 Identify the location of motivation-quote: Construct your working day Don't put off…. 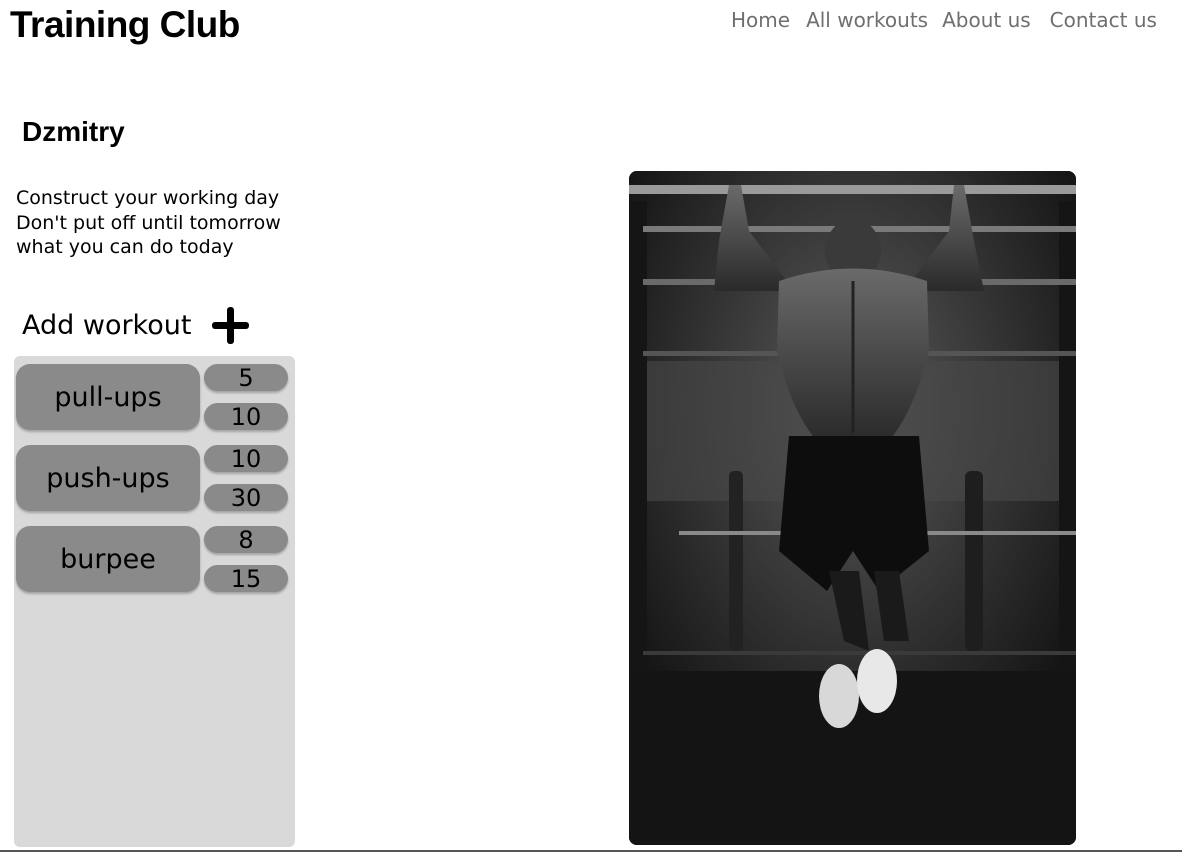
(148, 223).